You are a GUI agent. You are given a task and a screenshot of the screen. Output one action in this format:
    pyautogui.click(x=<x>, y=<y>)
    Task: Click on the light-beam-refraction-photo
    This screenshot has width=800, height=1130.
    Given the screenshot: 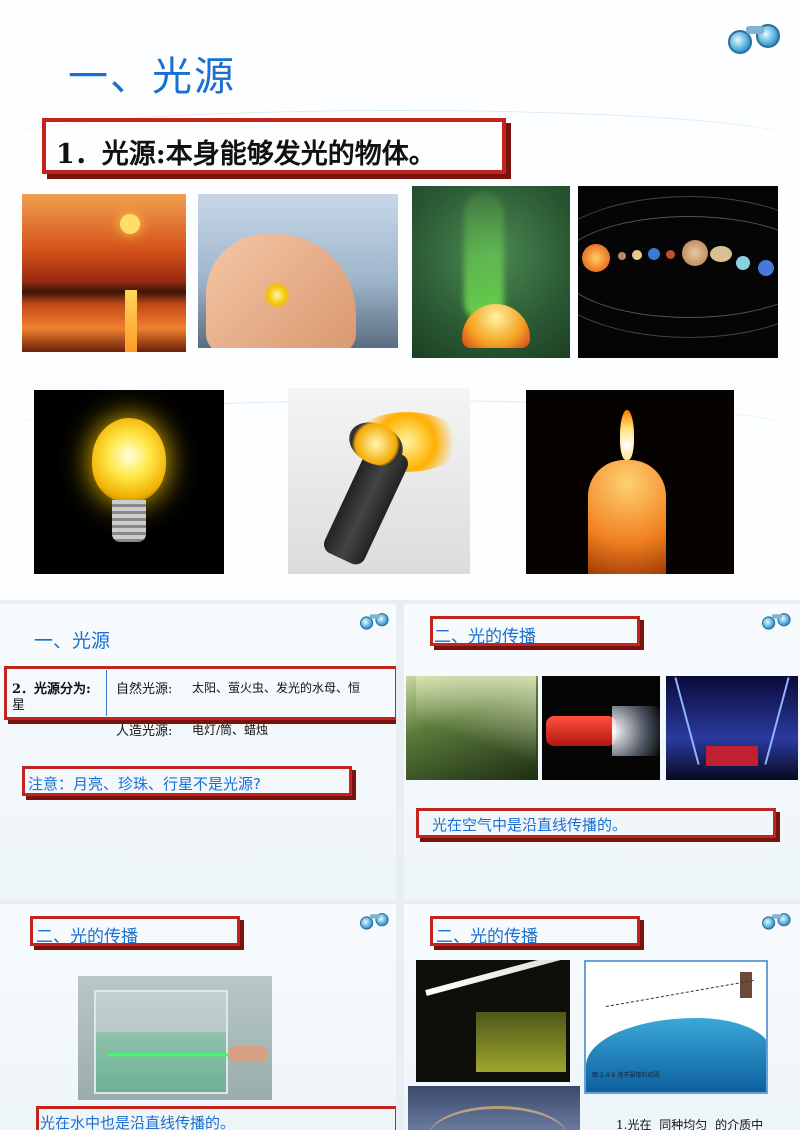 What is the action you would take?
    pyautogui.click(x=493, y=1021)
    